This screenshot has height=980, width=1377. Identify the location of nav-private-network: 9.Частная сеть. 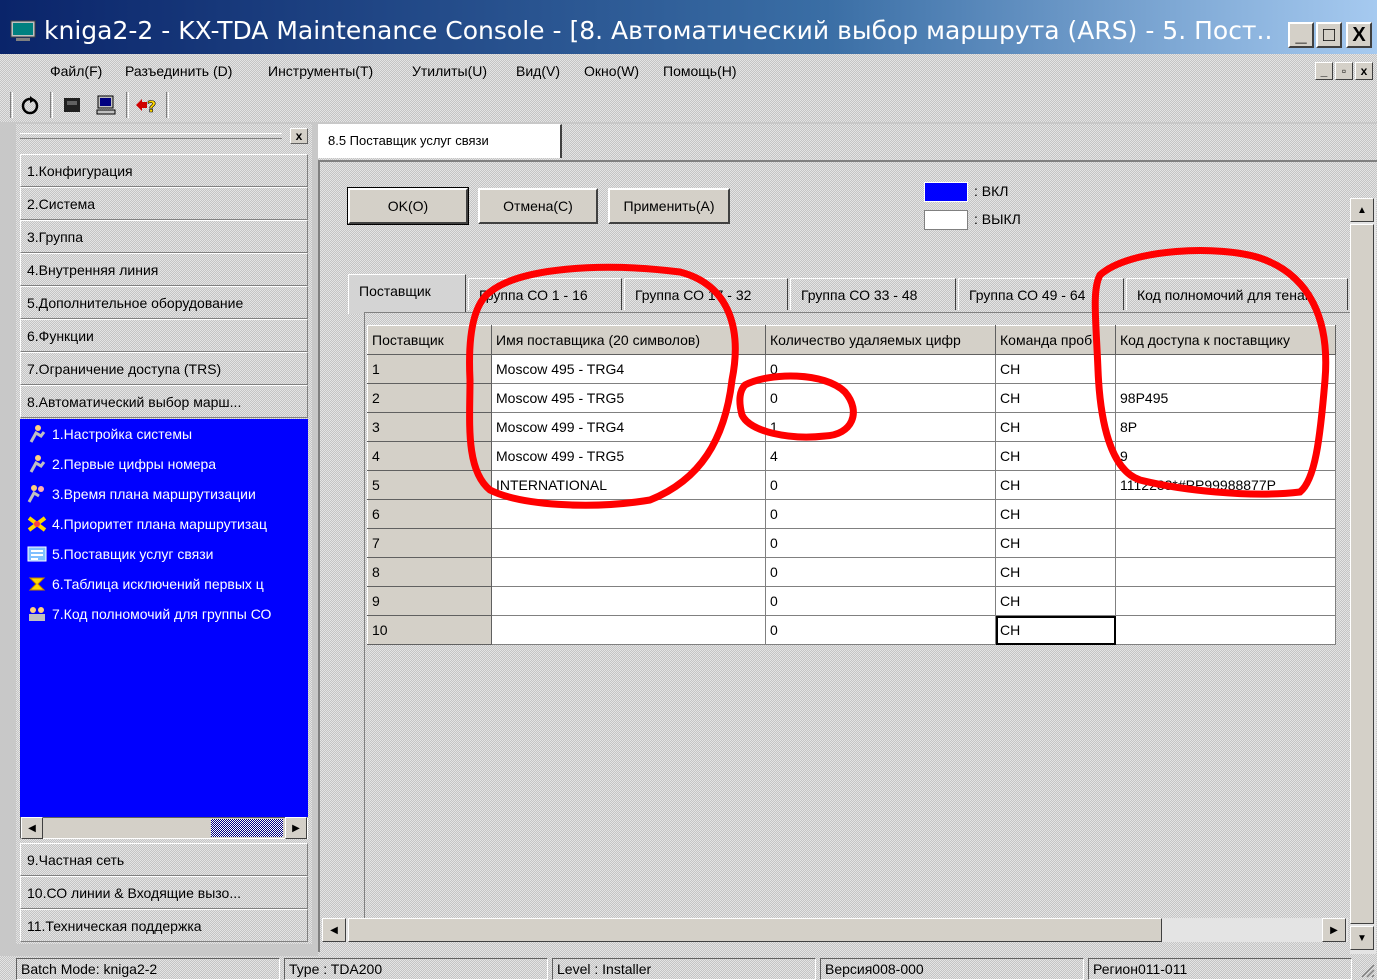
(164, 859).